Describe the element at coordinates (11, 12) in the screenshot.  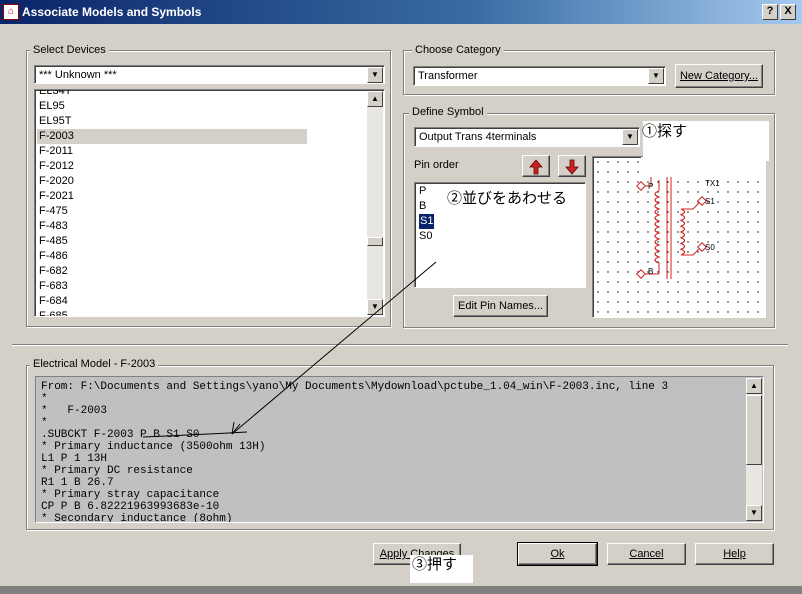
I see `app-icon: ⌂` at that location.